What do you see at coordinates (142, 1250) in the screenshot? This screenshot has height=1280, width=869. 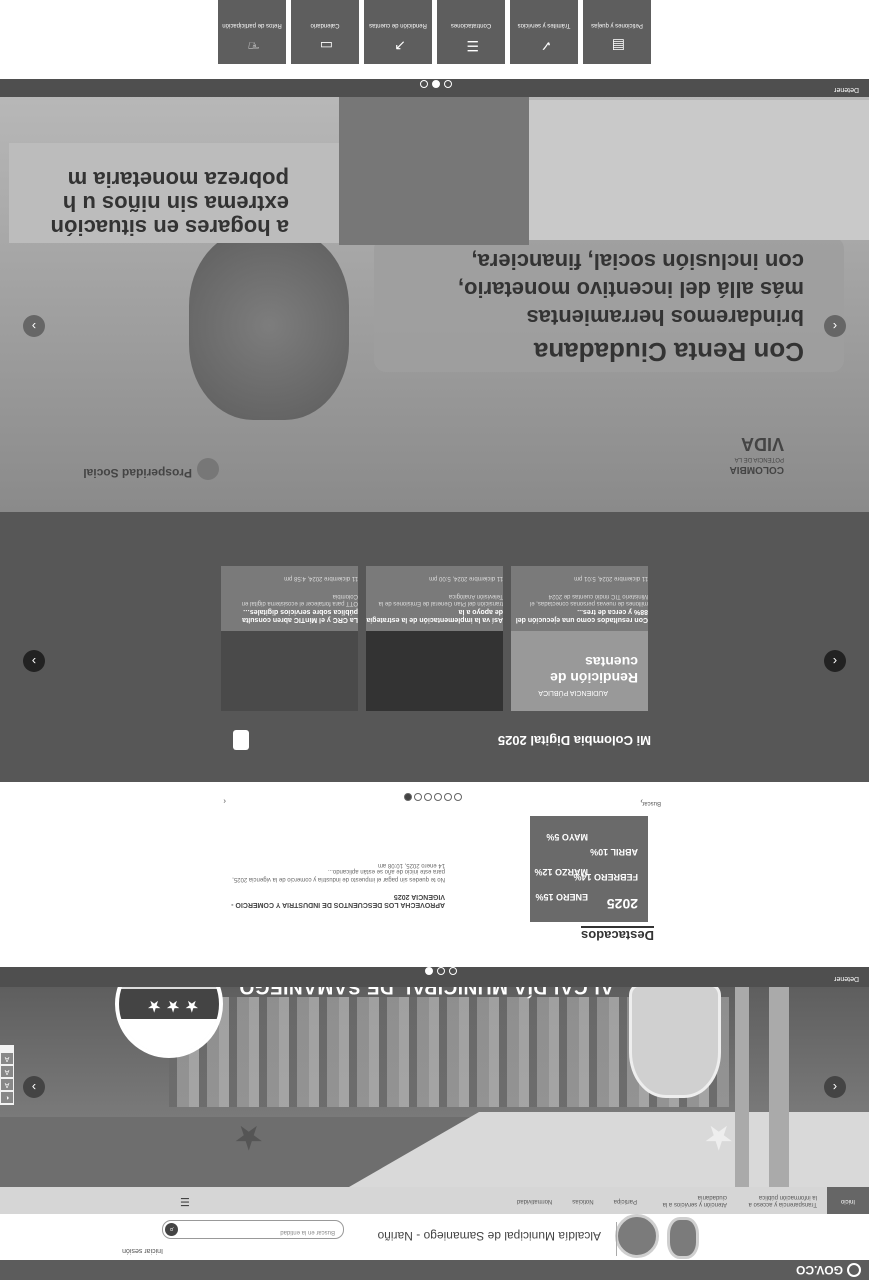 I see `login-link: Iniciar sesión` at bounding box center [142, 1250].